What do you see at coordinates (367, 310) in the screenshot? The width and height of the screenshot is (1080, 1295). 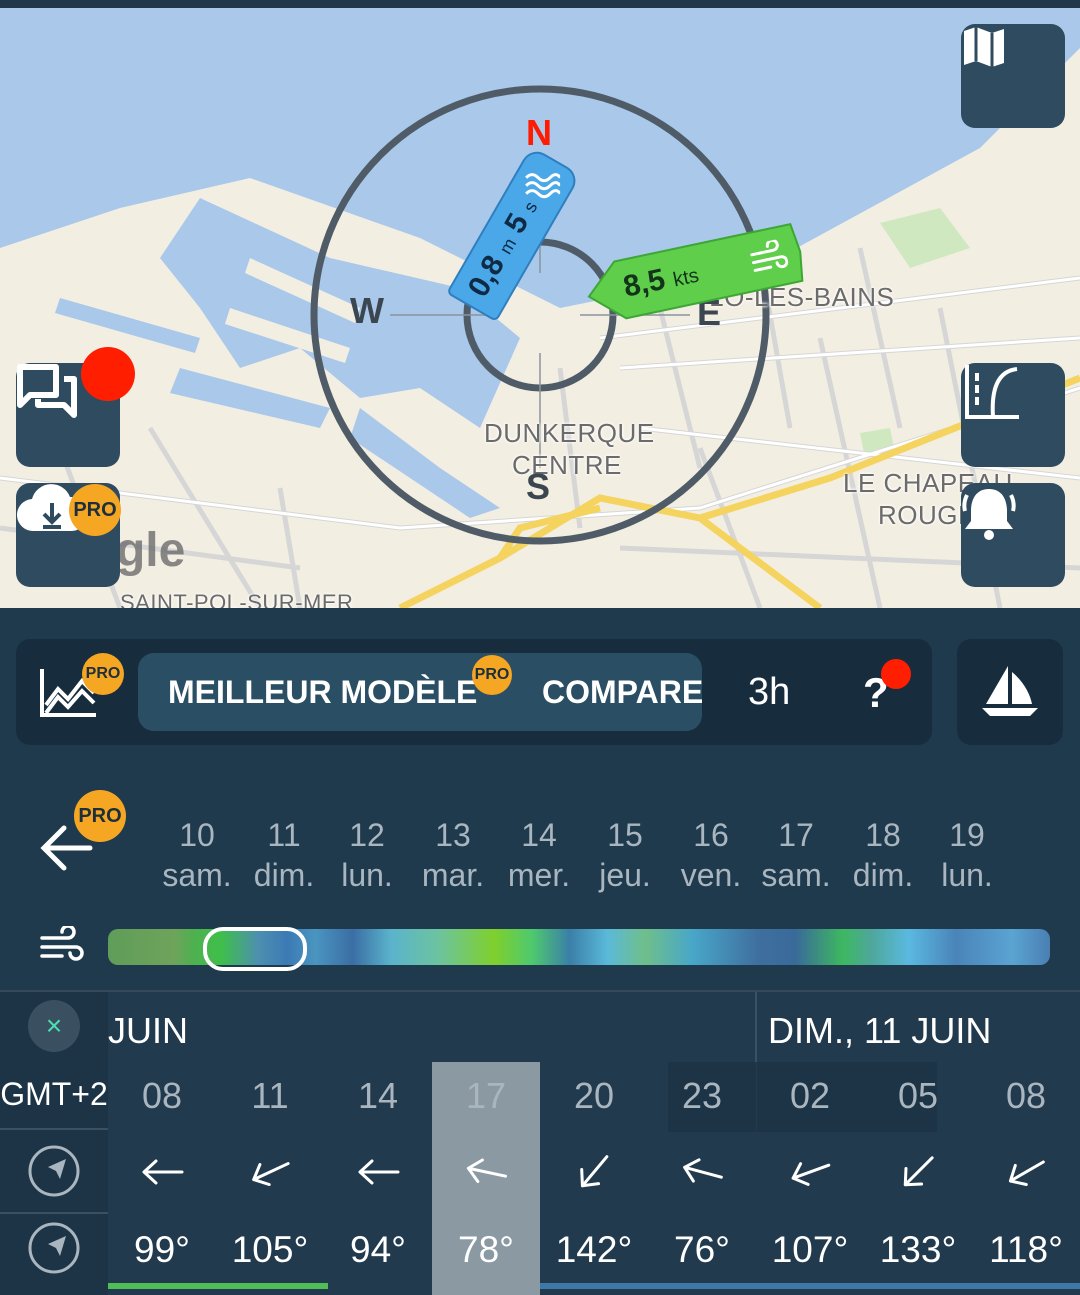 I see `compass-west: W` at bounding box center [367, 310].